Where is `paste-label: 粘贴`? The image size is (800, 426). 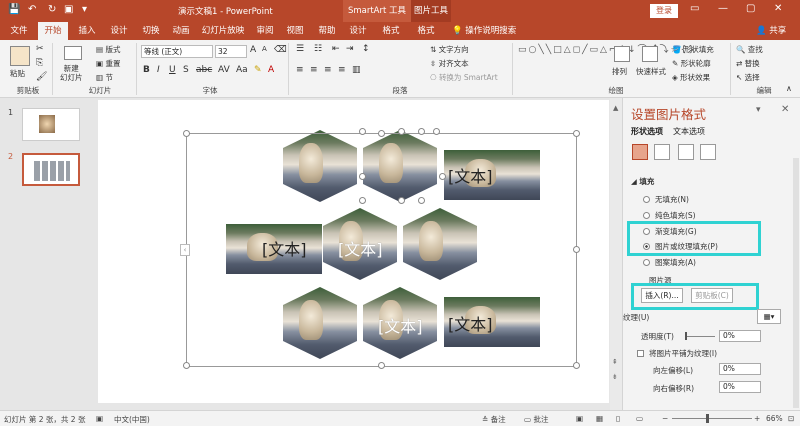 paste-label: 粘贴 is located at coordinates (17, 73).